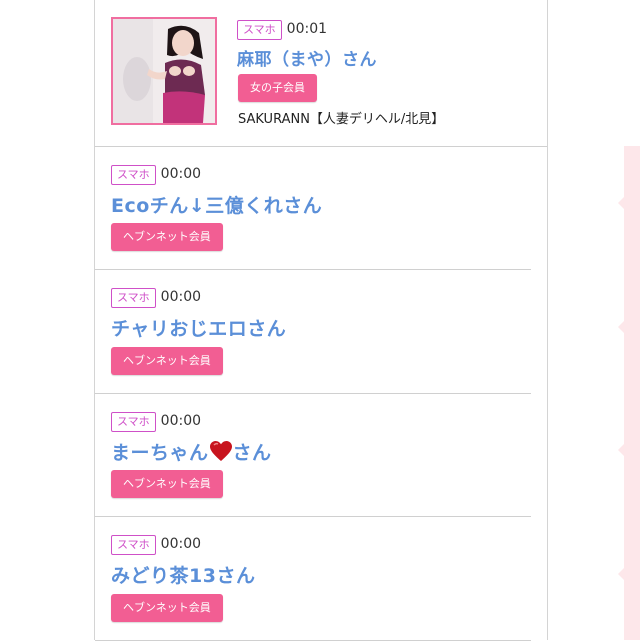 The image size is (640, 641). I want to click on list-item: スマホ 00:00 チャリおじエロさん ヘブンネット会員, so click(313, 332).